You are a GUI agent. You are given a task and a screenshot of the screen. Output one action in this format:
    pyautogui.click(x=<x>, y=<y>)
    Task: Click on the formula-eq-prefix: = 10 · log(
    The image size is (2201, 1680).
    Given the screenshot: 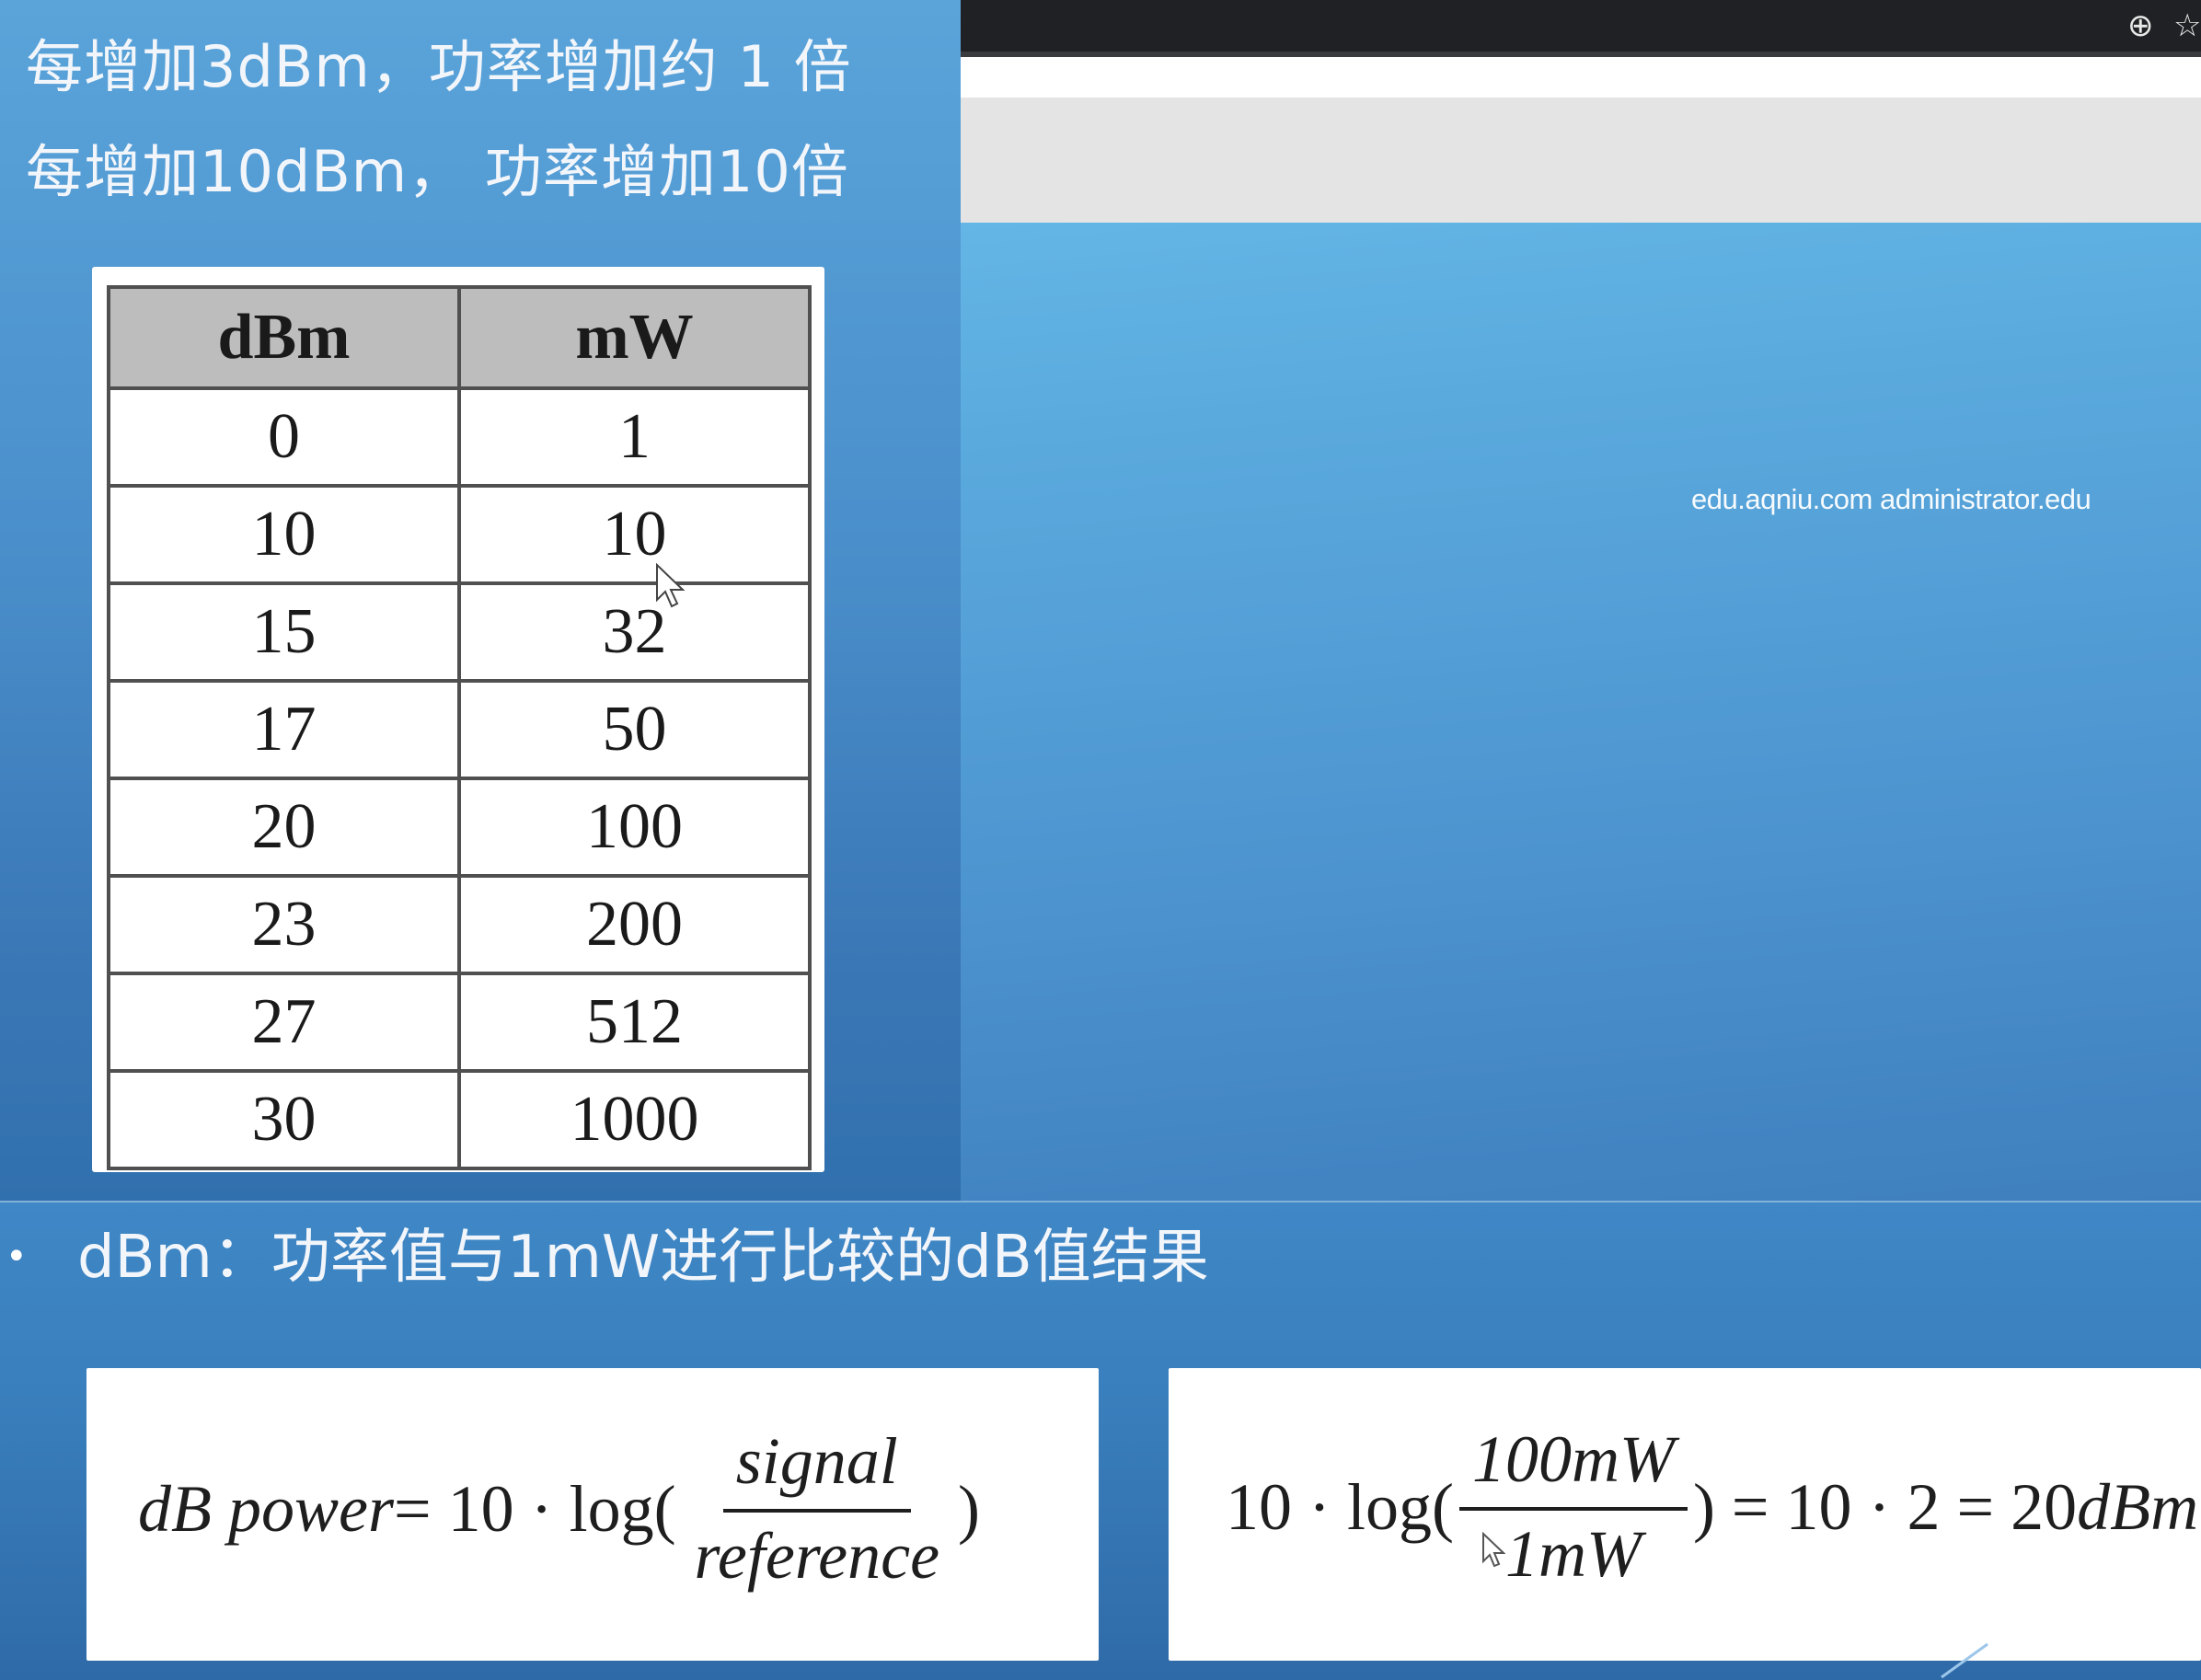 What is the action you would take?
    pyautogui.click(x=534, y=1508)
    